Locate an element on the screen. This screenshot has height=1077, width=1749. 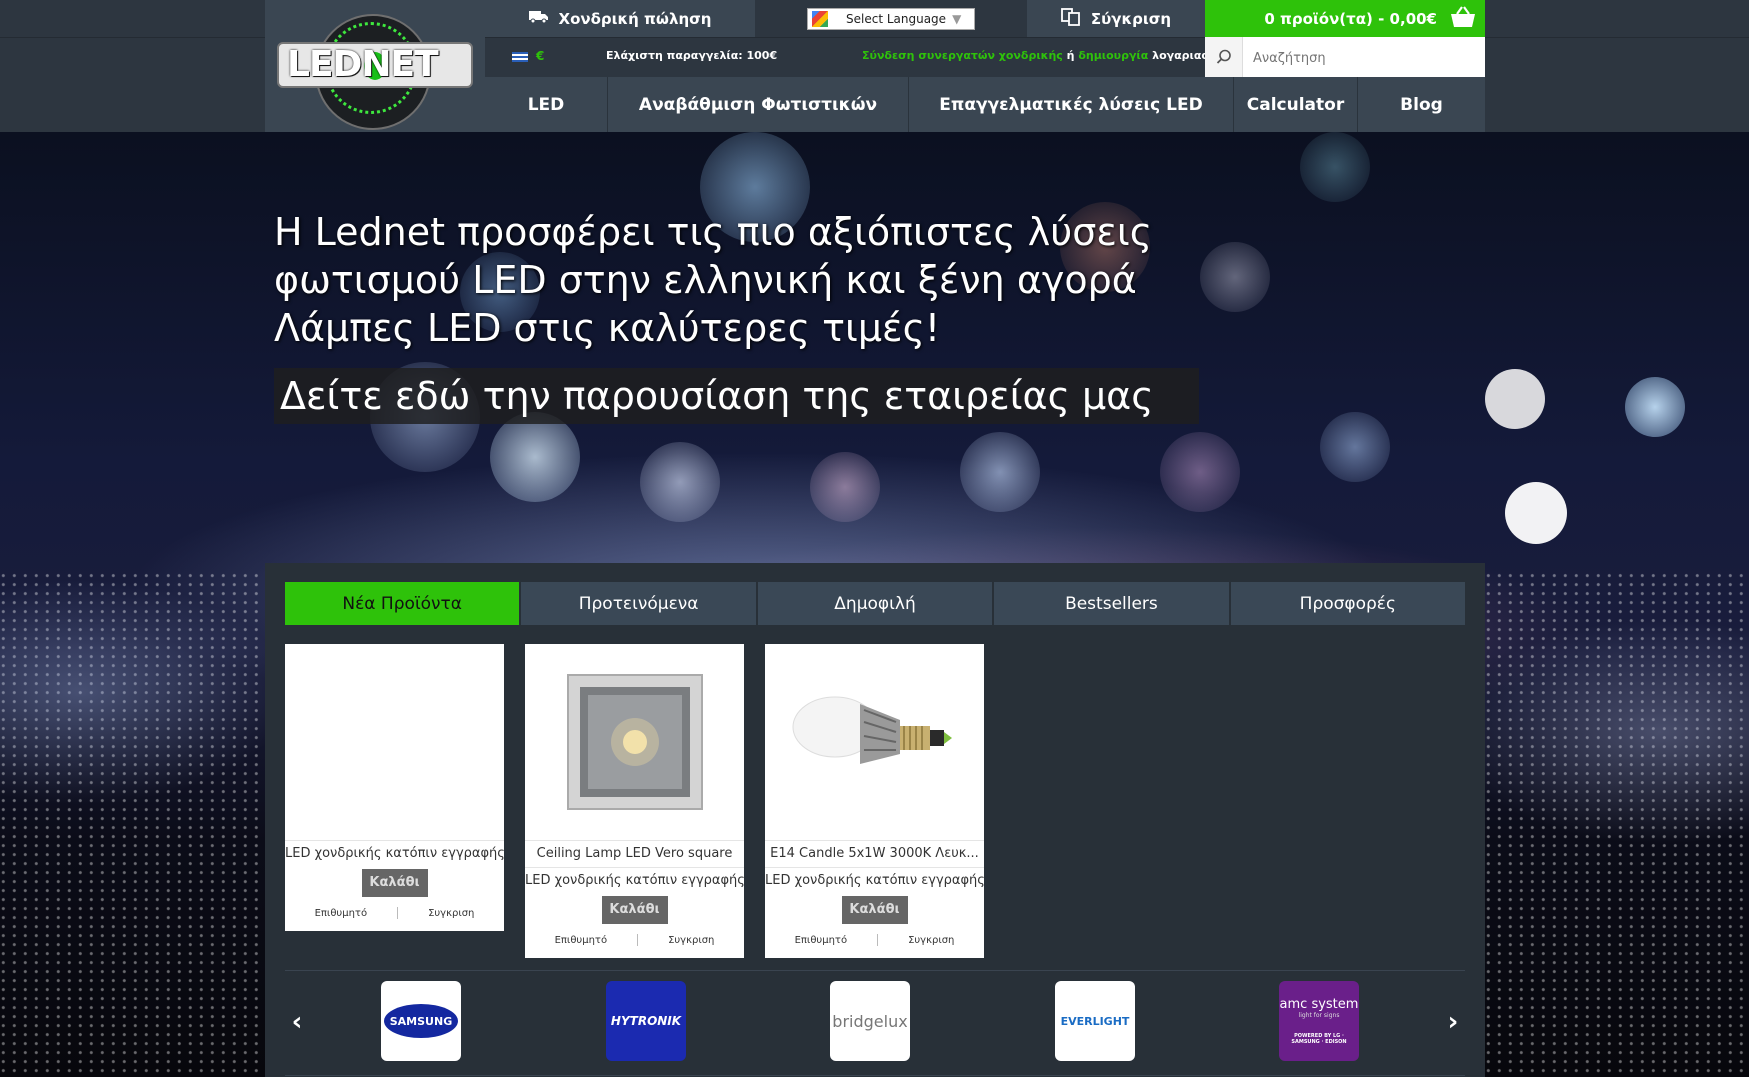
min-order-text: Ελάχιστη παραγγελία: 100€ is located at coordinates (692, 55).